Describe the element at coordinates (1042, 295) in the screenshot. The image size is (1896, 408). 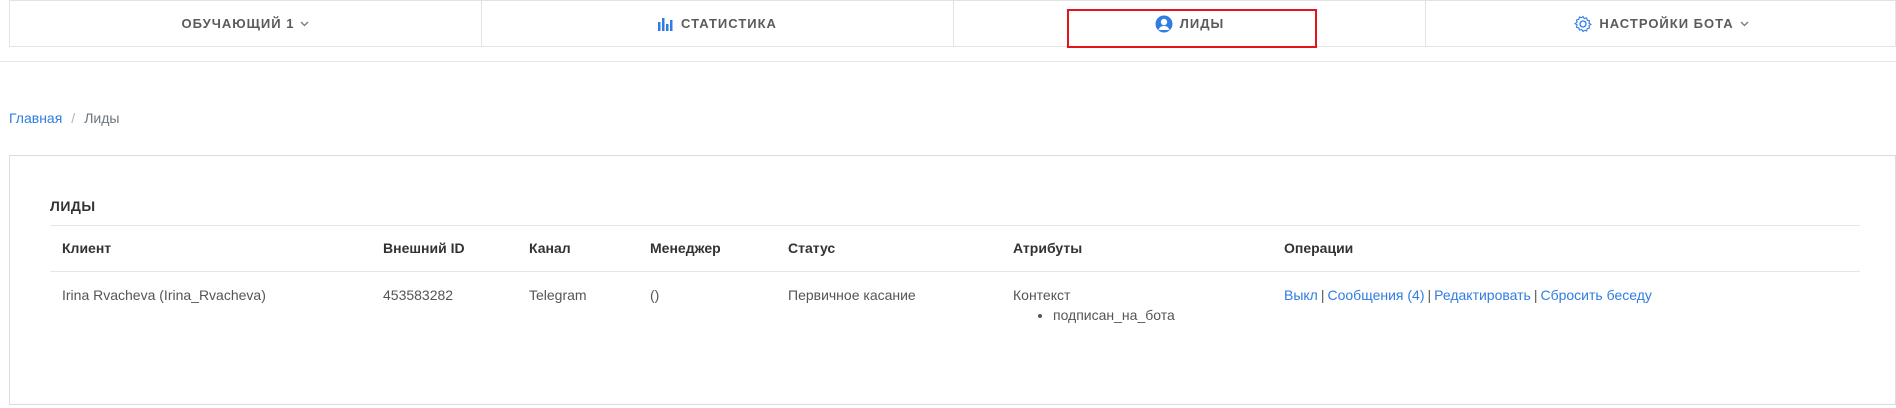
I see `attribute-group-title: Контекст` at that location.